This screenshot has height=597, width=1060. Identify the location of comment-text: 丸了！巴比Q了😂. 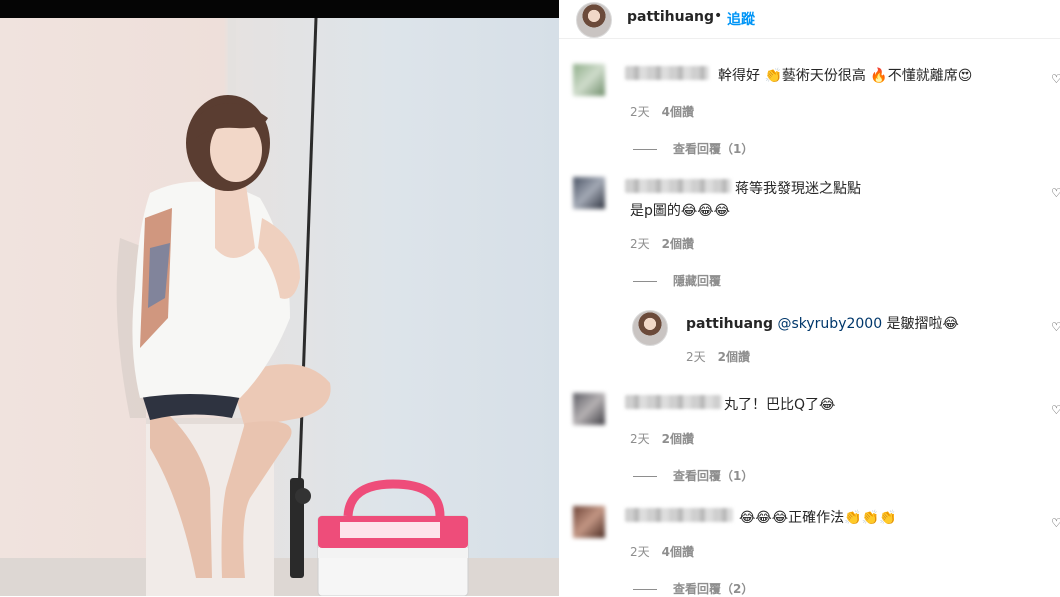
(780, 405).